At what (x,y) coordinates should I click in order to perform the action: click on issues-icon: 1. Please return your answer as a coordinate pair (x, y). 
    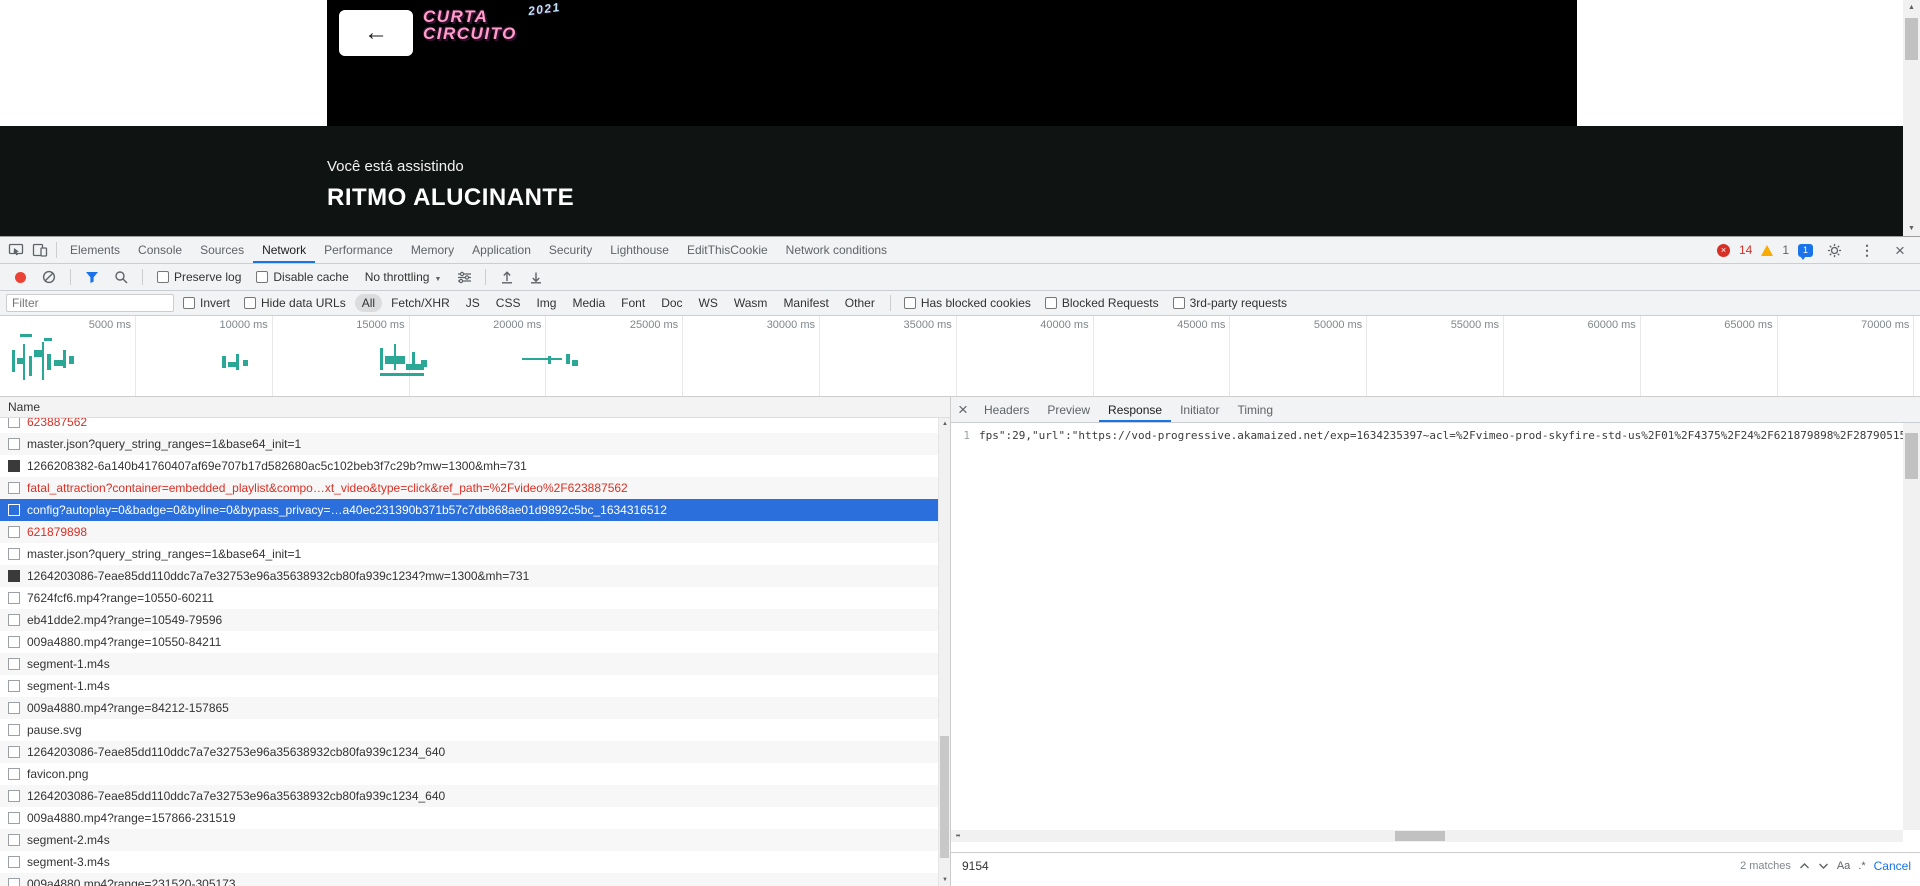
    Looking at the image, I should click on (1805, 251).